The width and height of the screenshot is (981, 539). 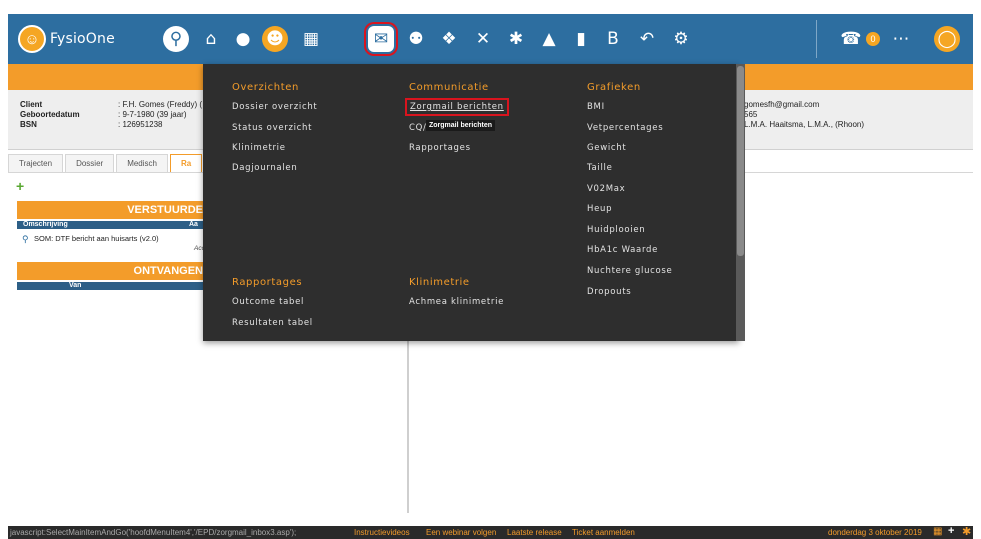 What do you see at coordinates (440, 148) in the screenshot?
I see `menu-item-rapportages: Rapportages` at bounding box center [440, 148].